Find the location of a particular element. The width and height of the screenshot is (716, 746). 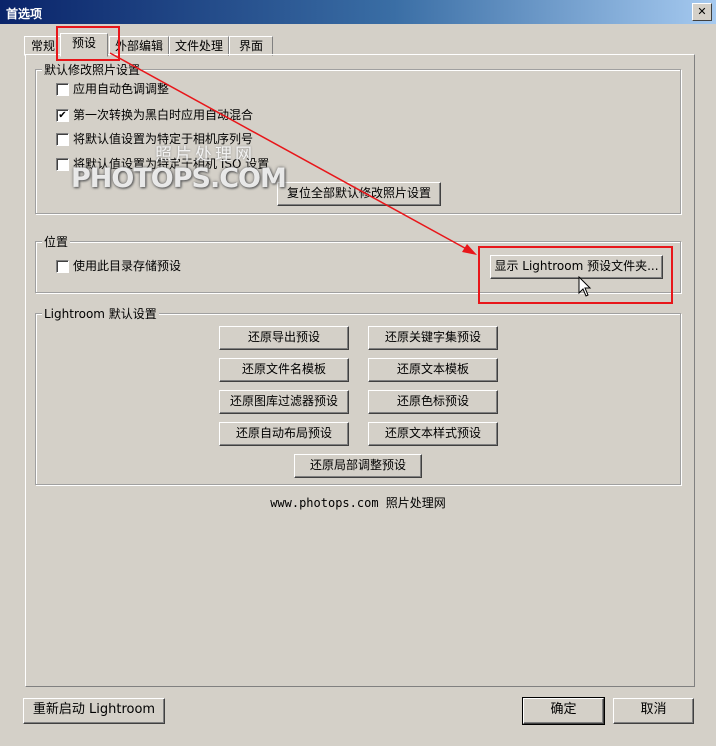

checkbox-label: 使用此目录存储预设 is located at coordinates (127, 266).